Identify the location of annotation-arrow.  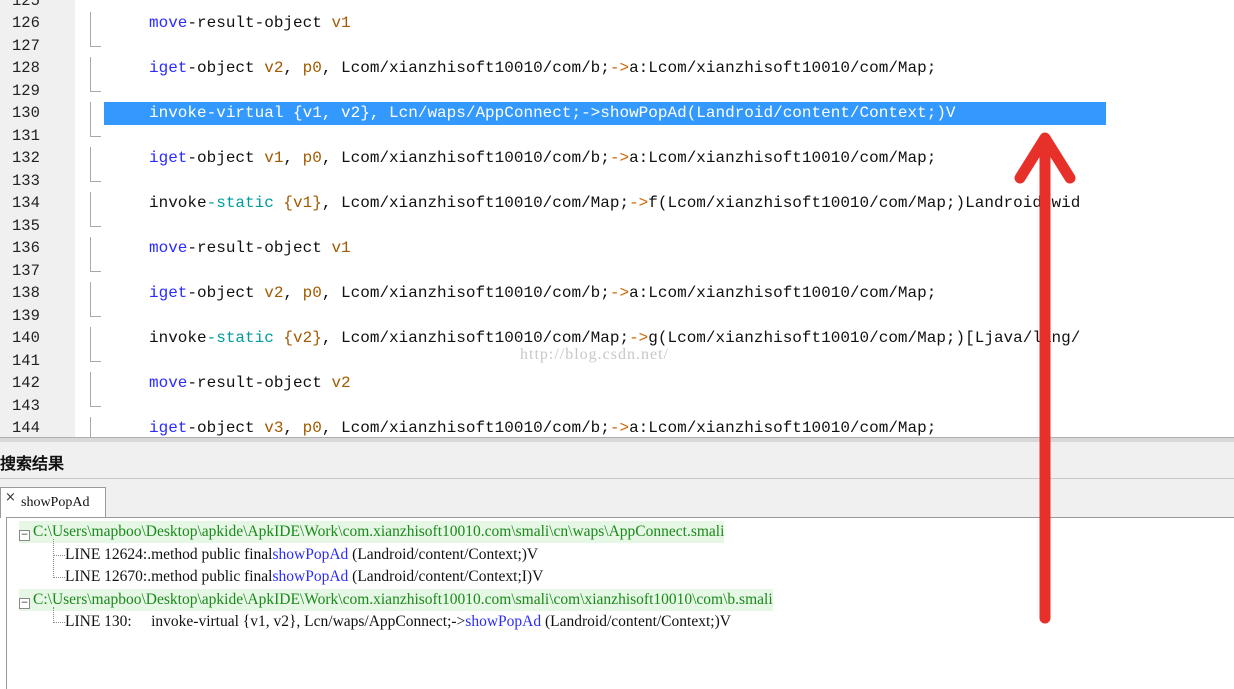
(1045, 378).